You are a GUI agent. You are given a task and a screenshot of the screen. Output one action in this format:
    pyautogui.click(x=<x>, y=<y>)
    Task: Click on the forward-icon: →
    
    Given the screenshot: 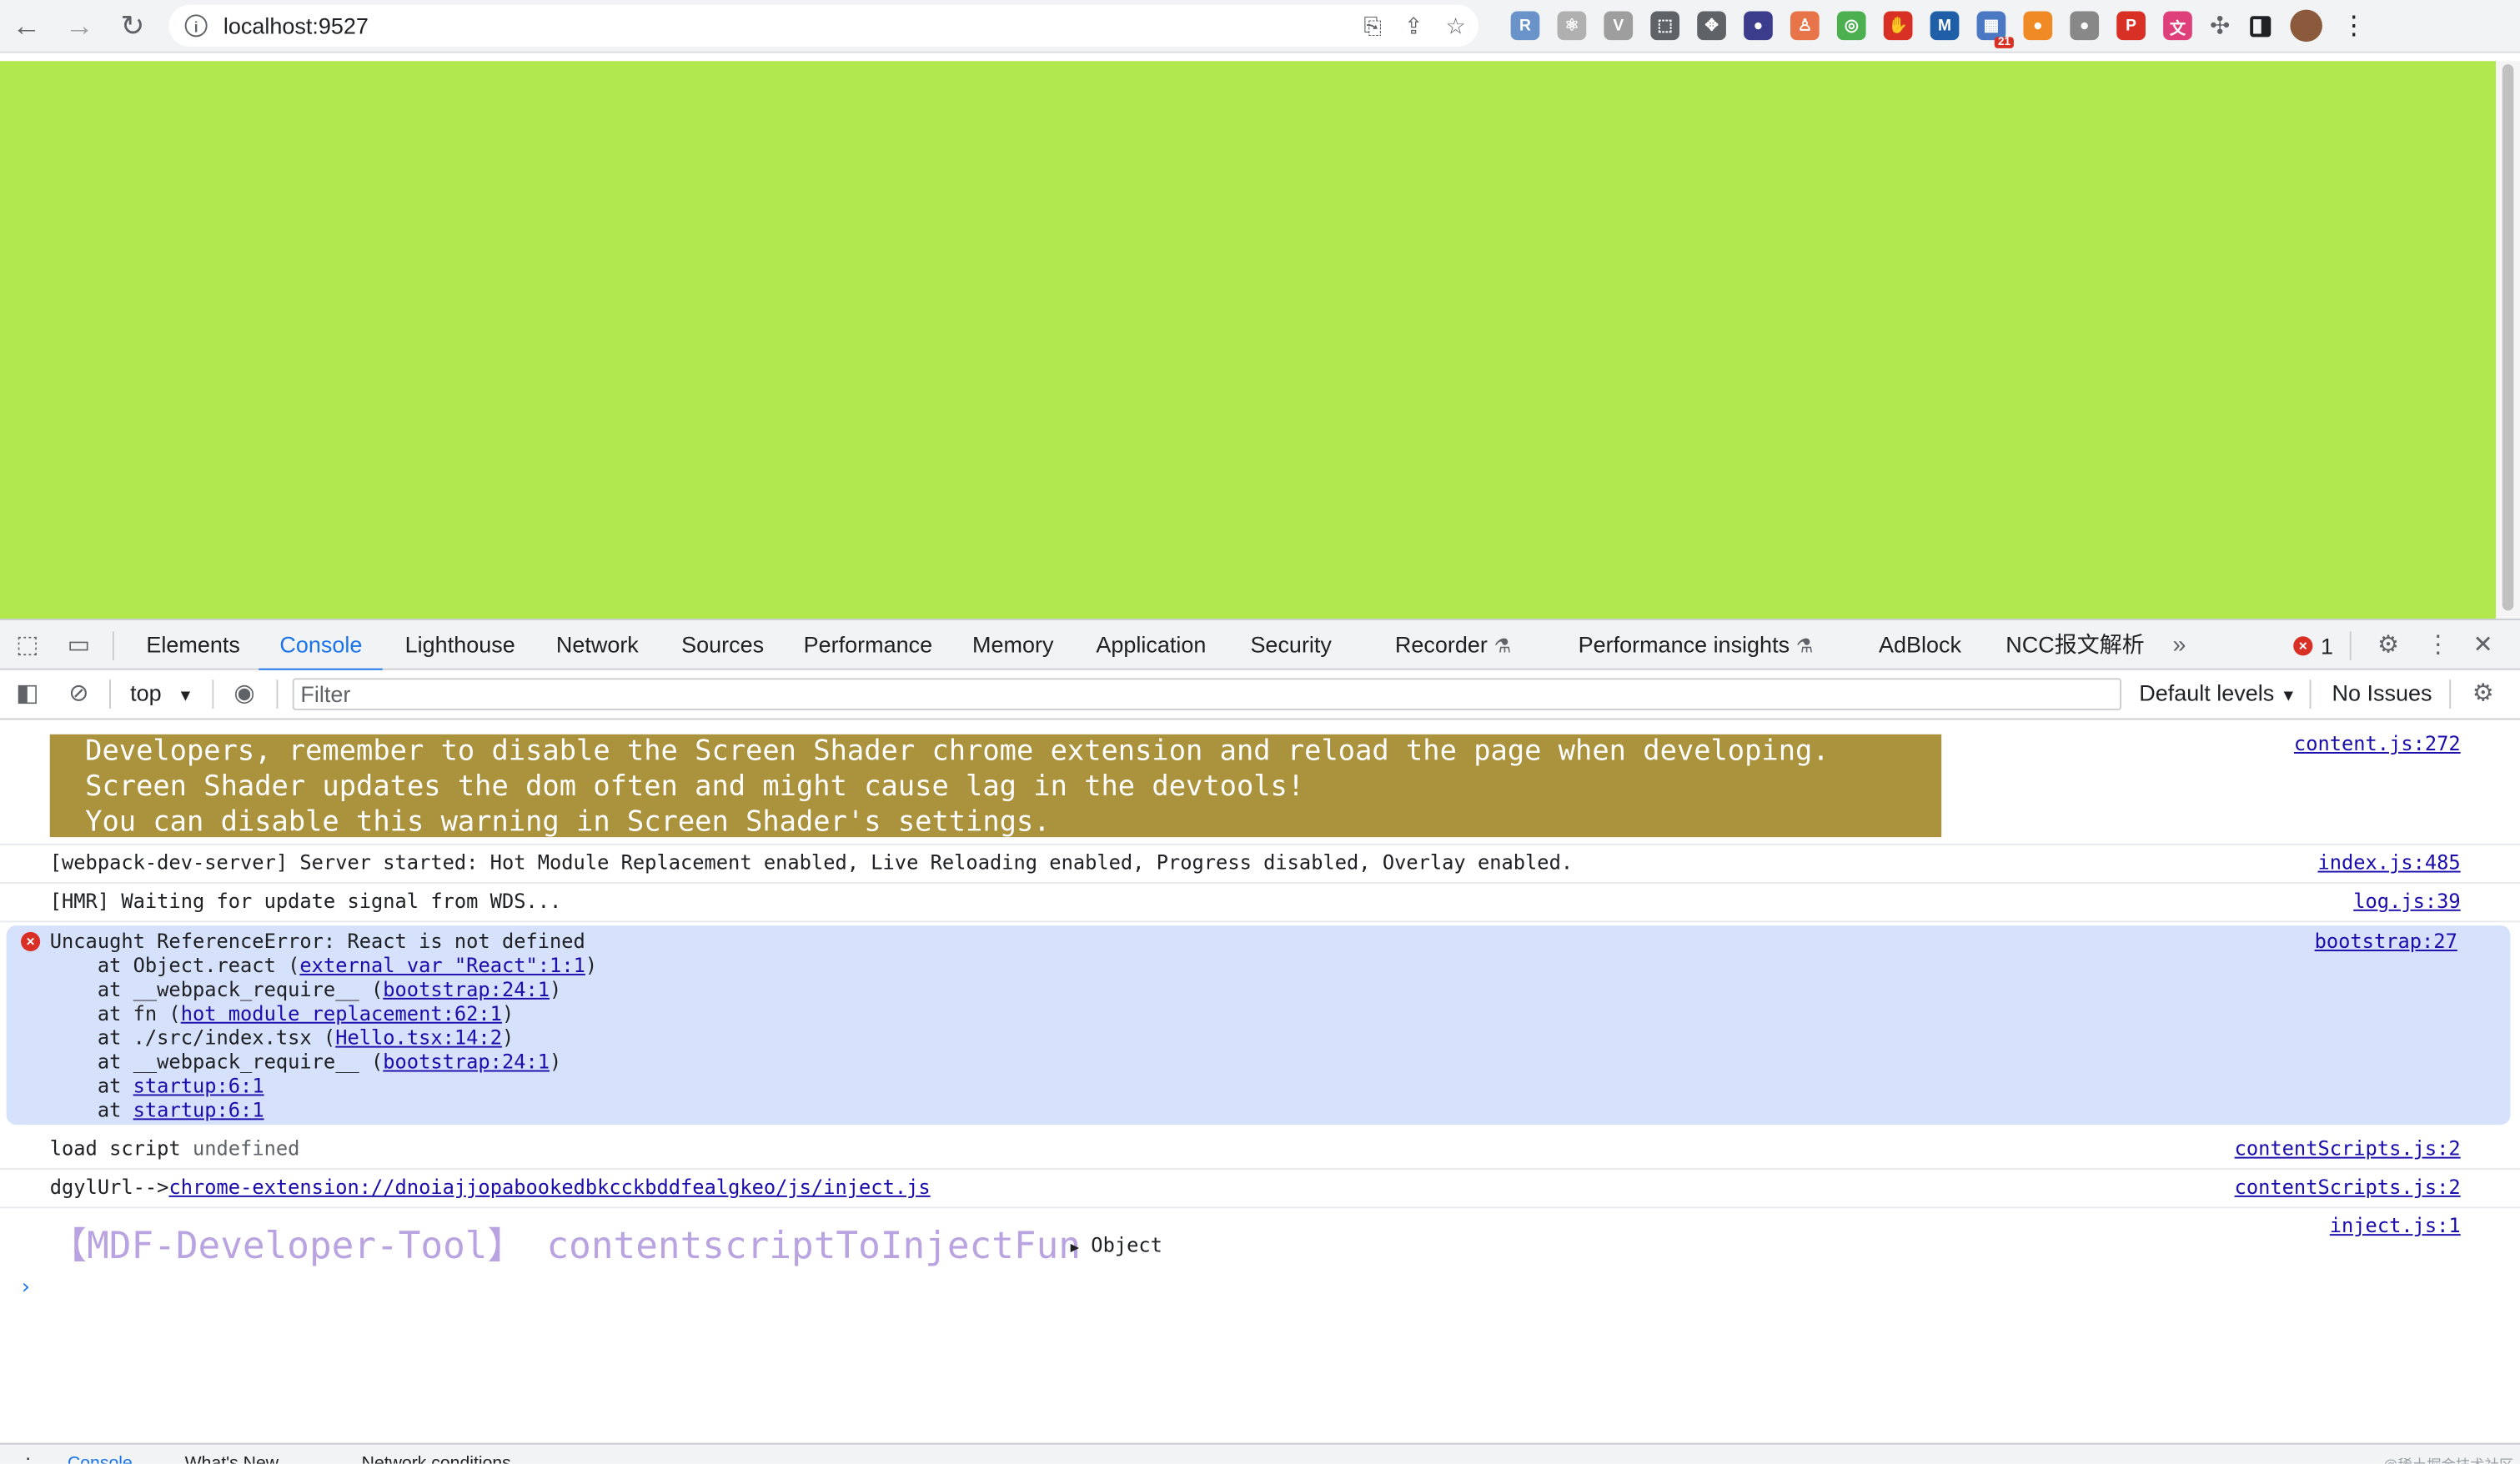 What is the action you would take?
    pyautogui.click(x=80, y=27)
    